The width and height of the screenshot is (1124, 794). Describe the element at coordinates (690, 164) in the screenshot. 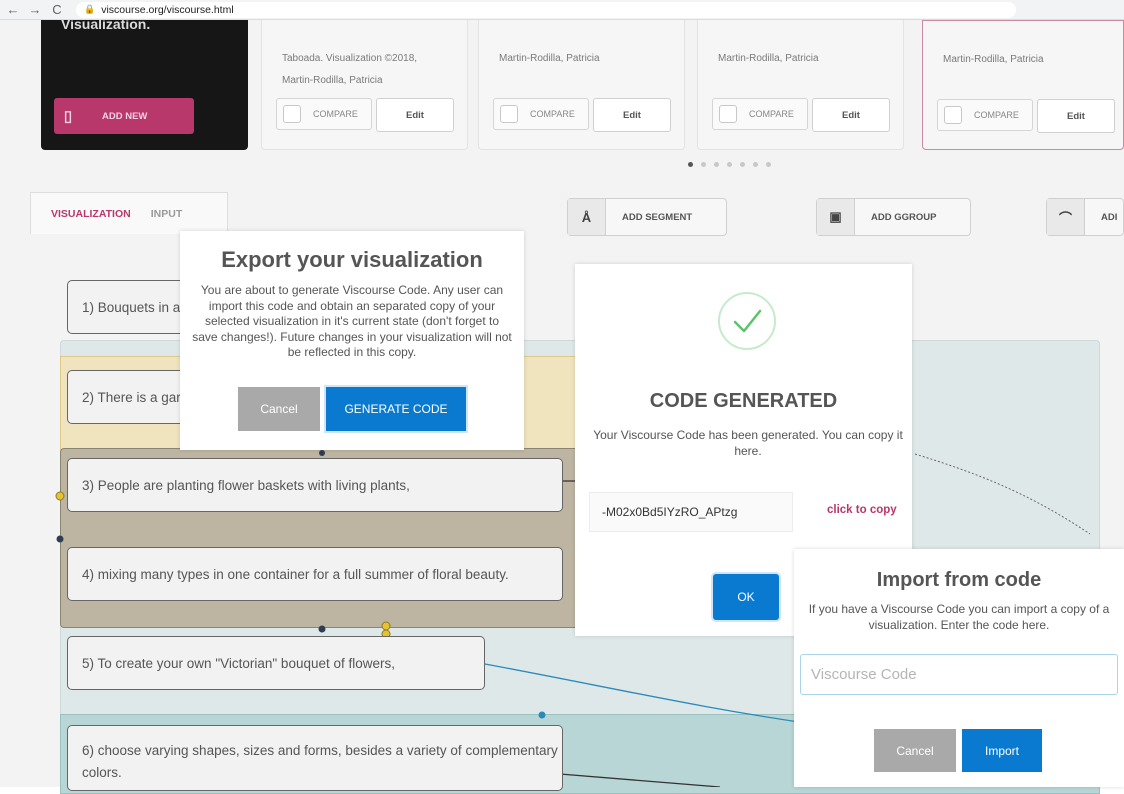

I see `carousel-dot-active` at that location.